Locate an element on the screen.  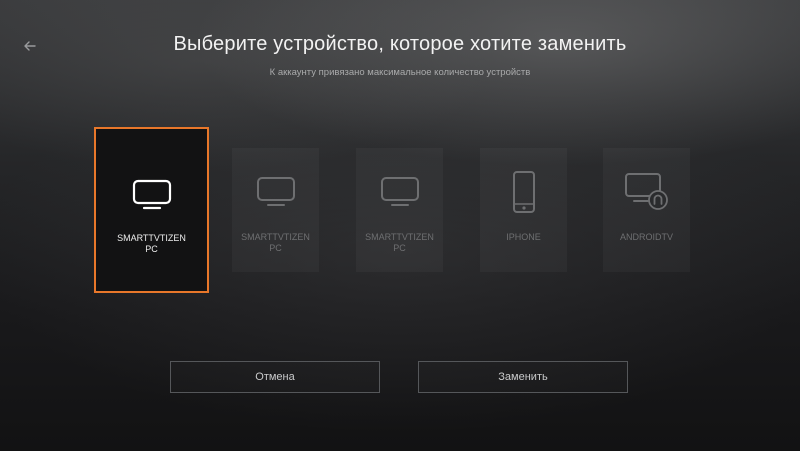
android-tv-icon is located at coordinates (646, 191).